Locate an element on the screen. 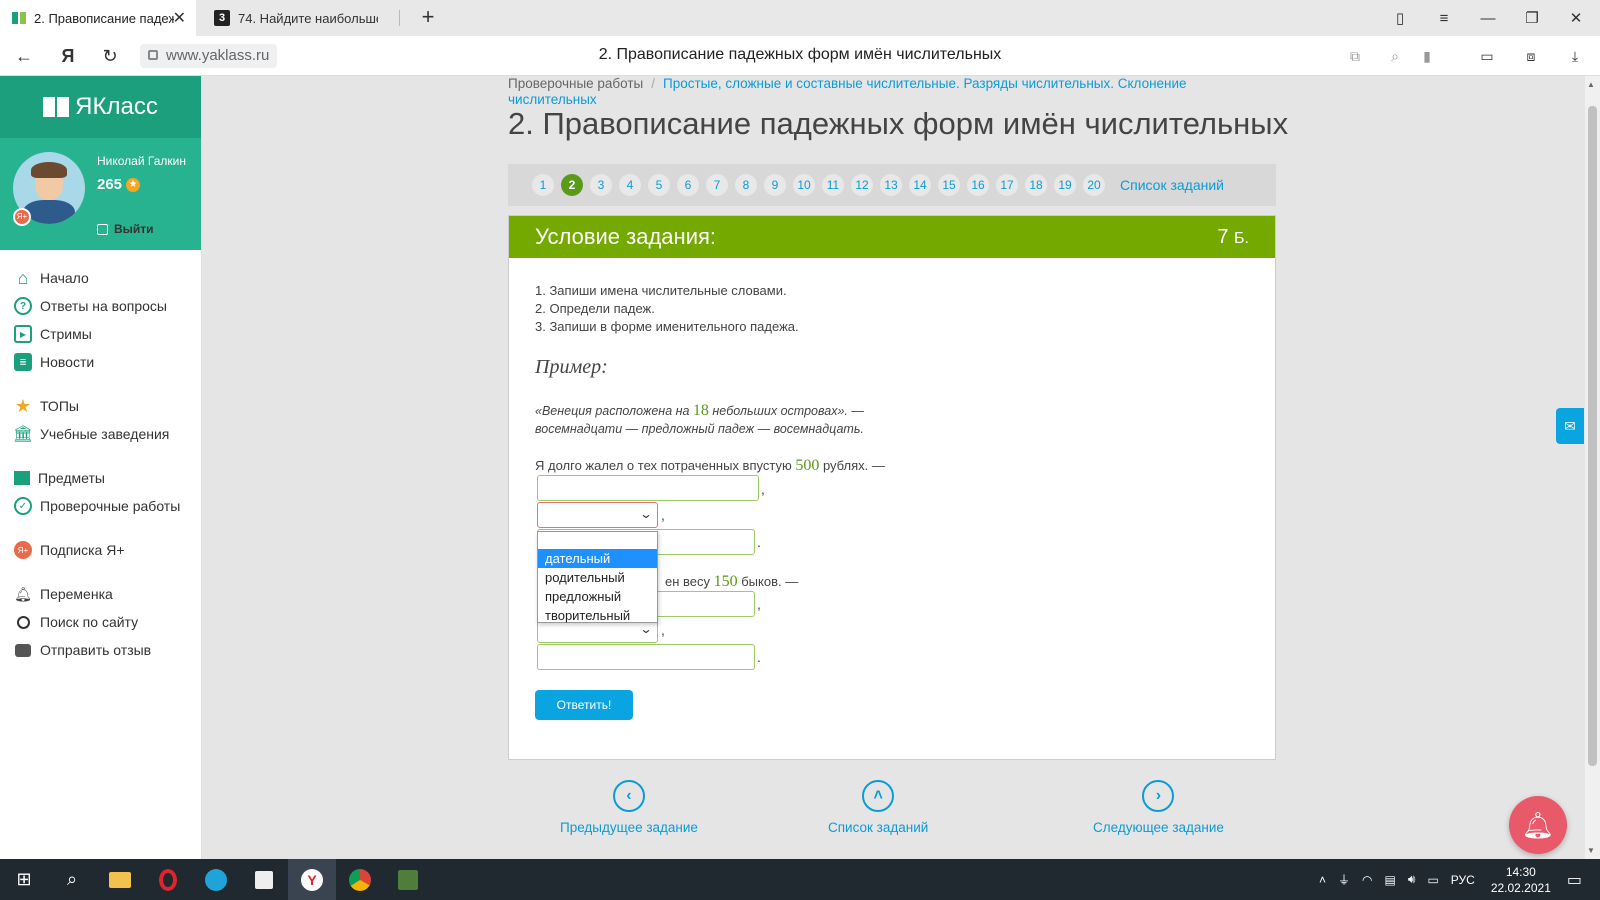 The height and width of the screenshot is (900, 1600). minecraft-icon is located at coordinates (408, 879).